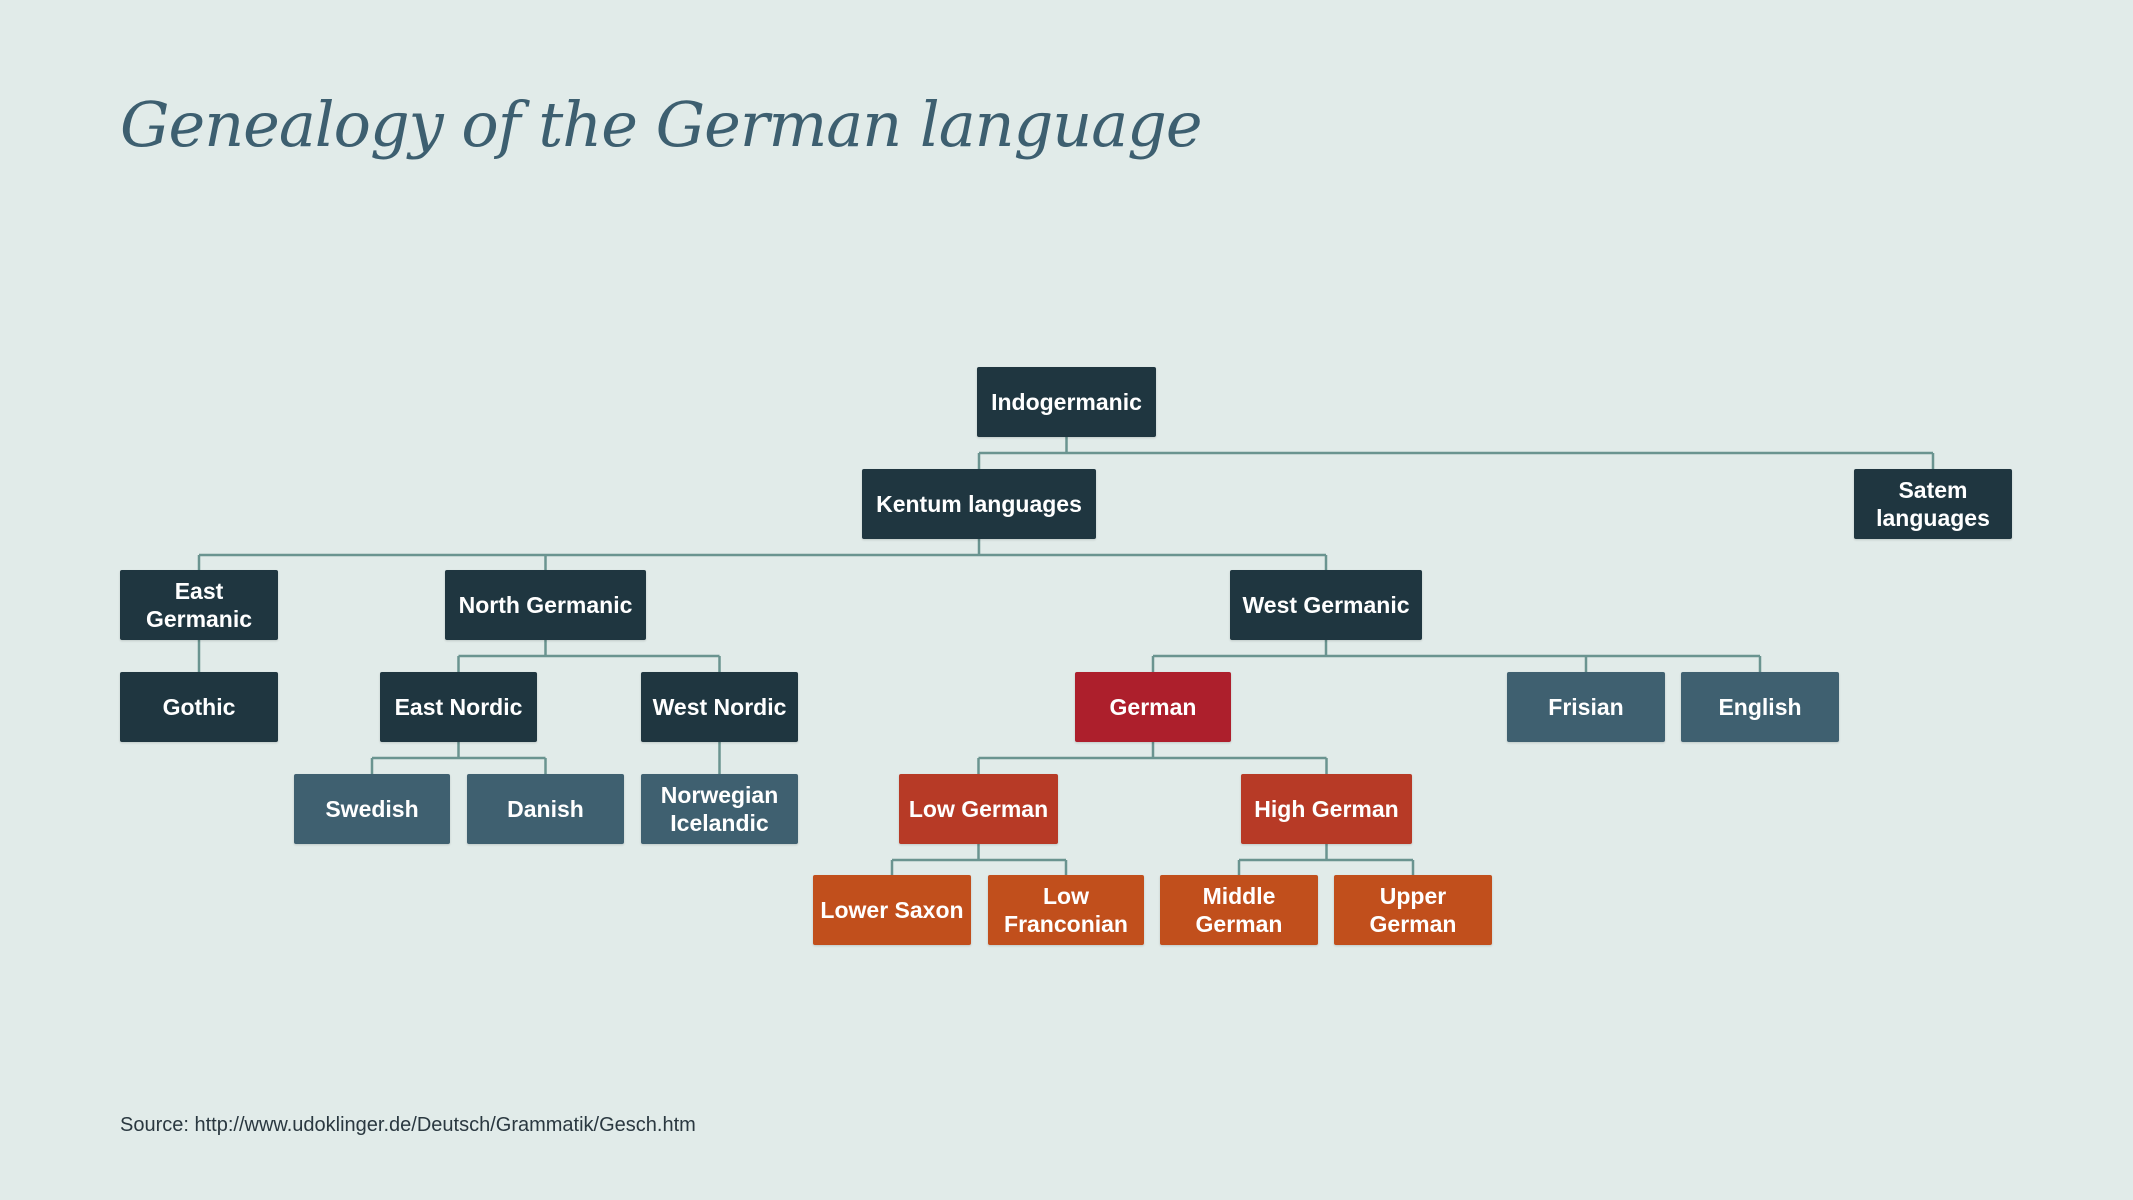 The image size is (2133, 1200). Describe the element at coordinates (719, 809) in the screenshot. I see `node-norwegian-icelandic: Norwegian Icelandic` at that location.